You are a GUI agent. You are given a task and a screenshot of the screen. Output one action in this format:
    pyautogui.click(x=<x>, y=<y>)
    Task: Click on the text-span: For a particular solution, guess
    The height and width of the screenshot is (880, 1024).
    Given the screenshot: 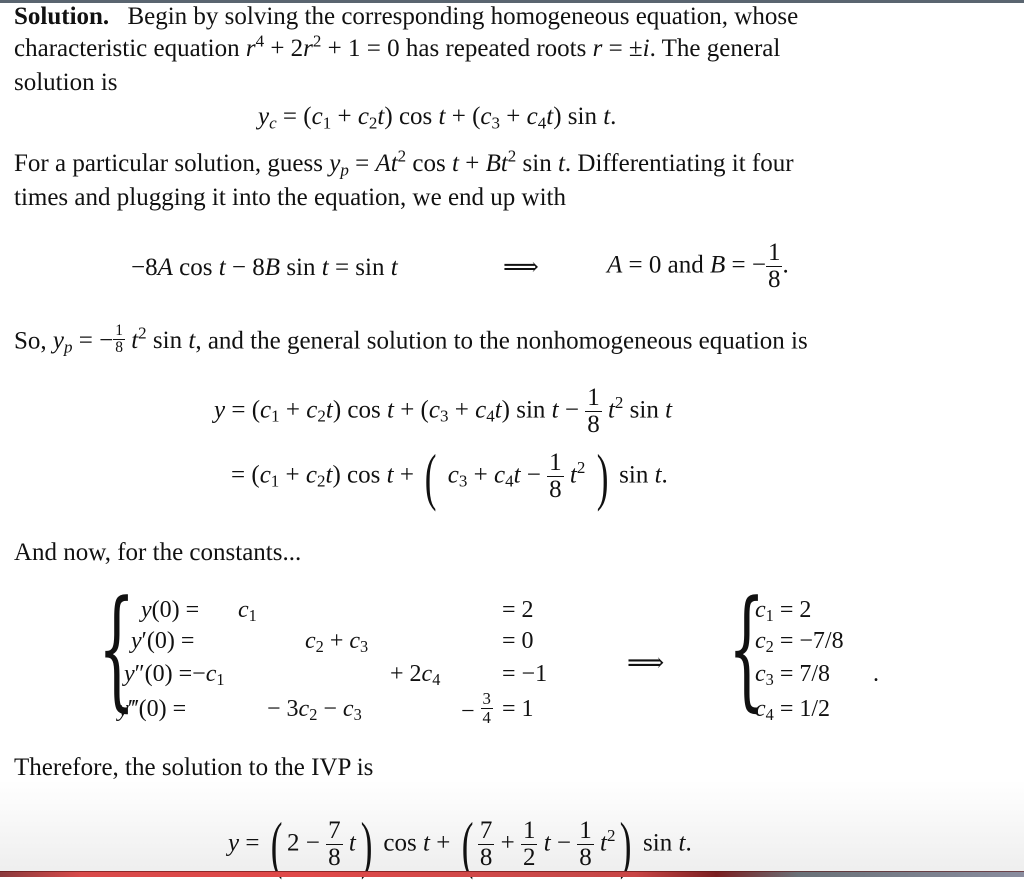 What is the action you would take?
    pyautogui.click(x=168, y=163)
    